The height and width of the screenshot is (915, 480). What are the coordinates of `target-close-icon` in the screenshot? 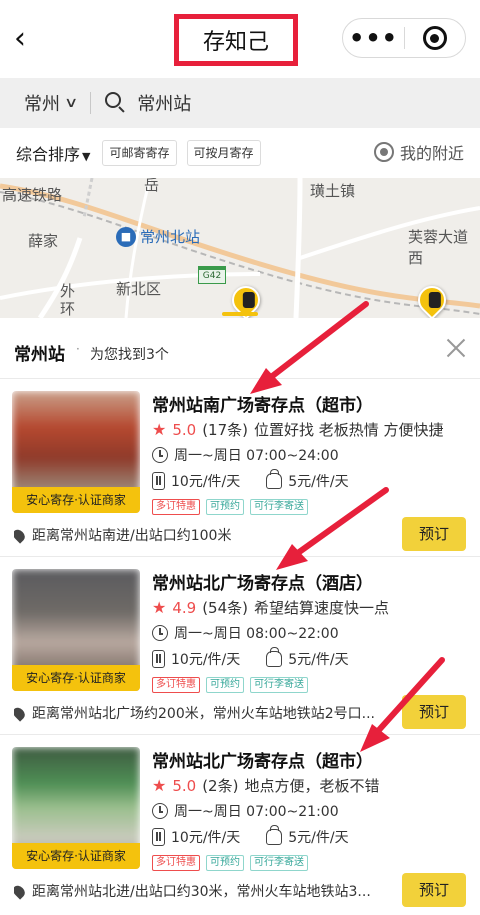 It's located at (435, 38).